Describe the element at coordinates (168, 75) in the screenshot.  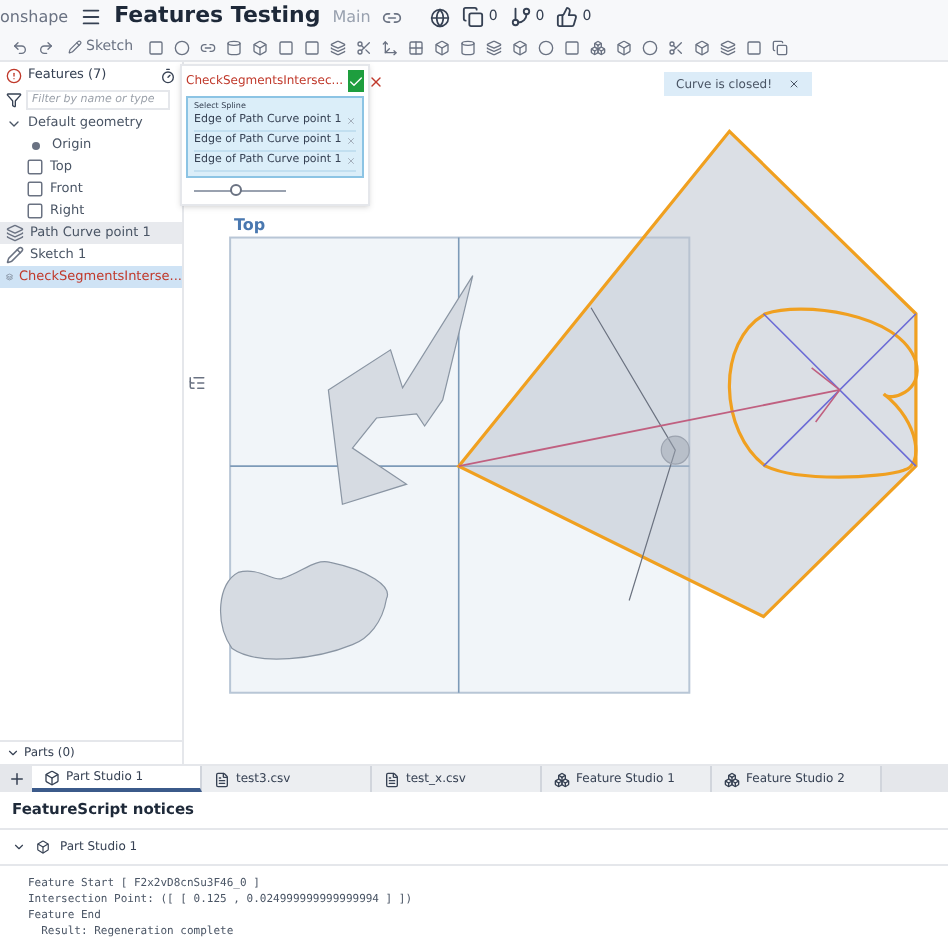
I see `timer-icon` at that location.